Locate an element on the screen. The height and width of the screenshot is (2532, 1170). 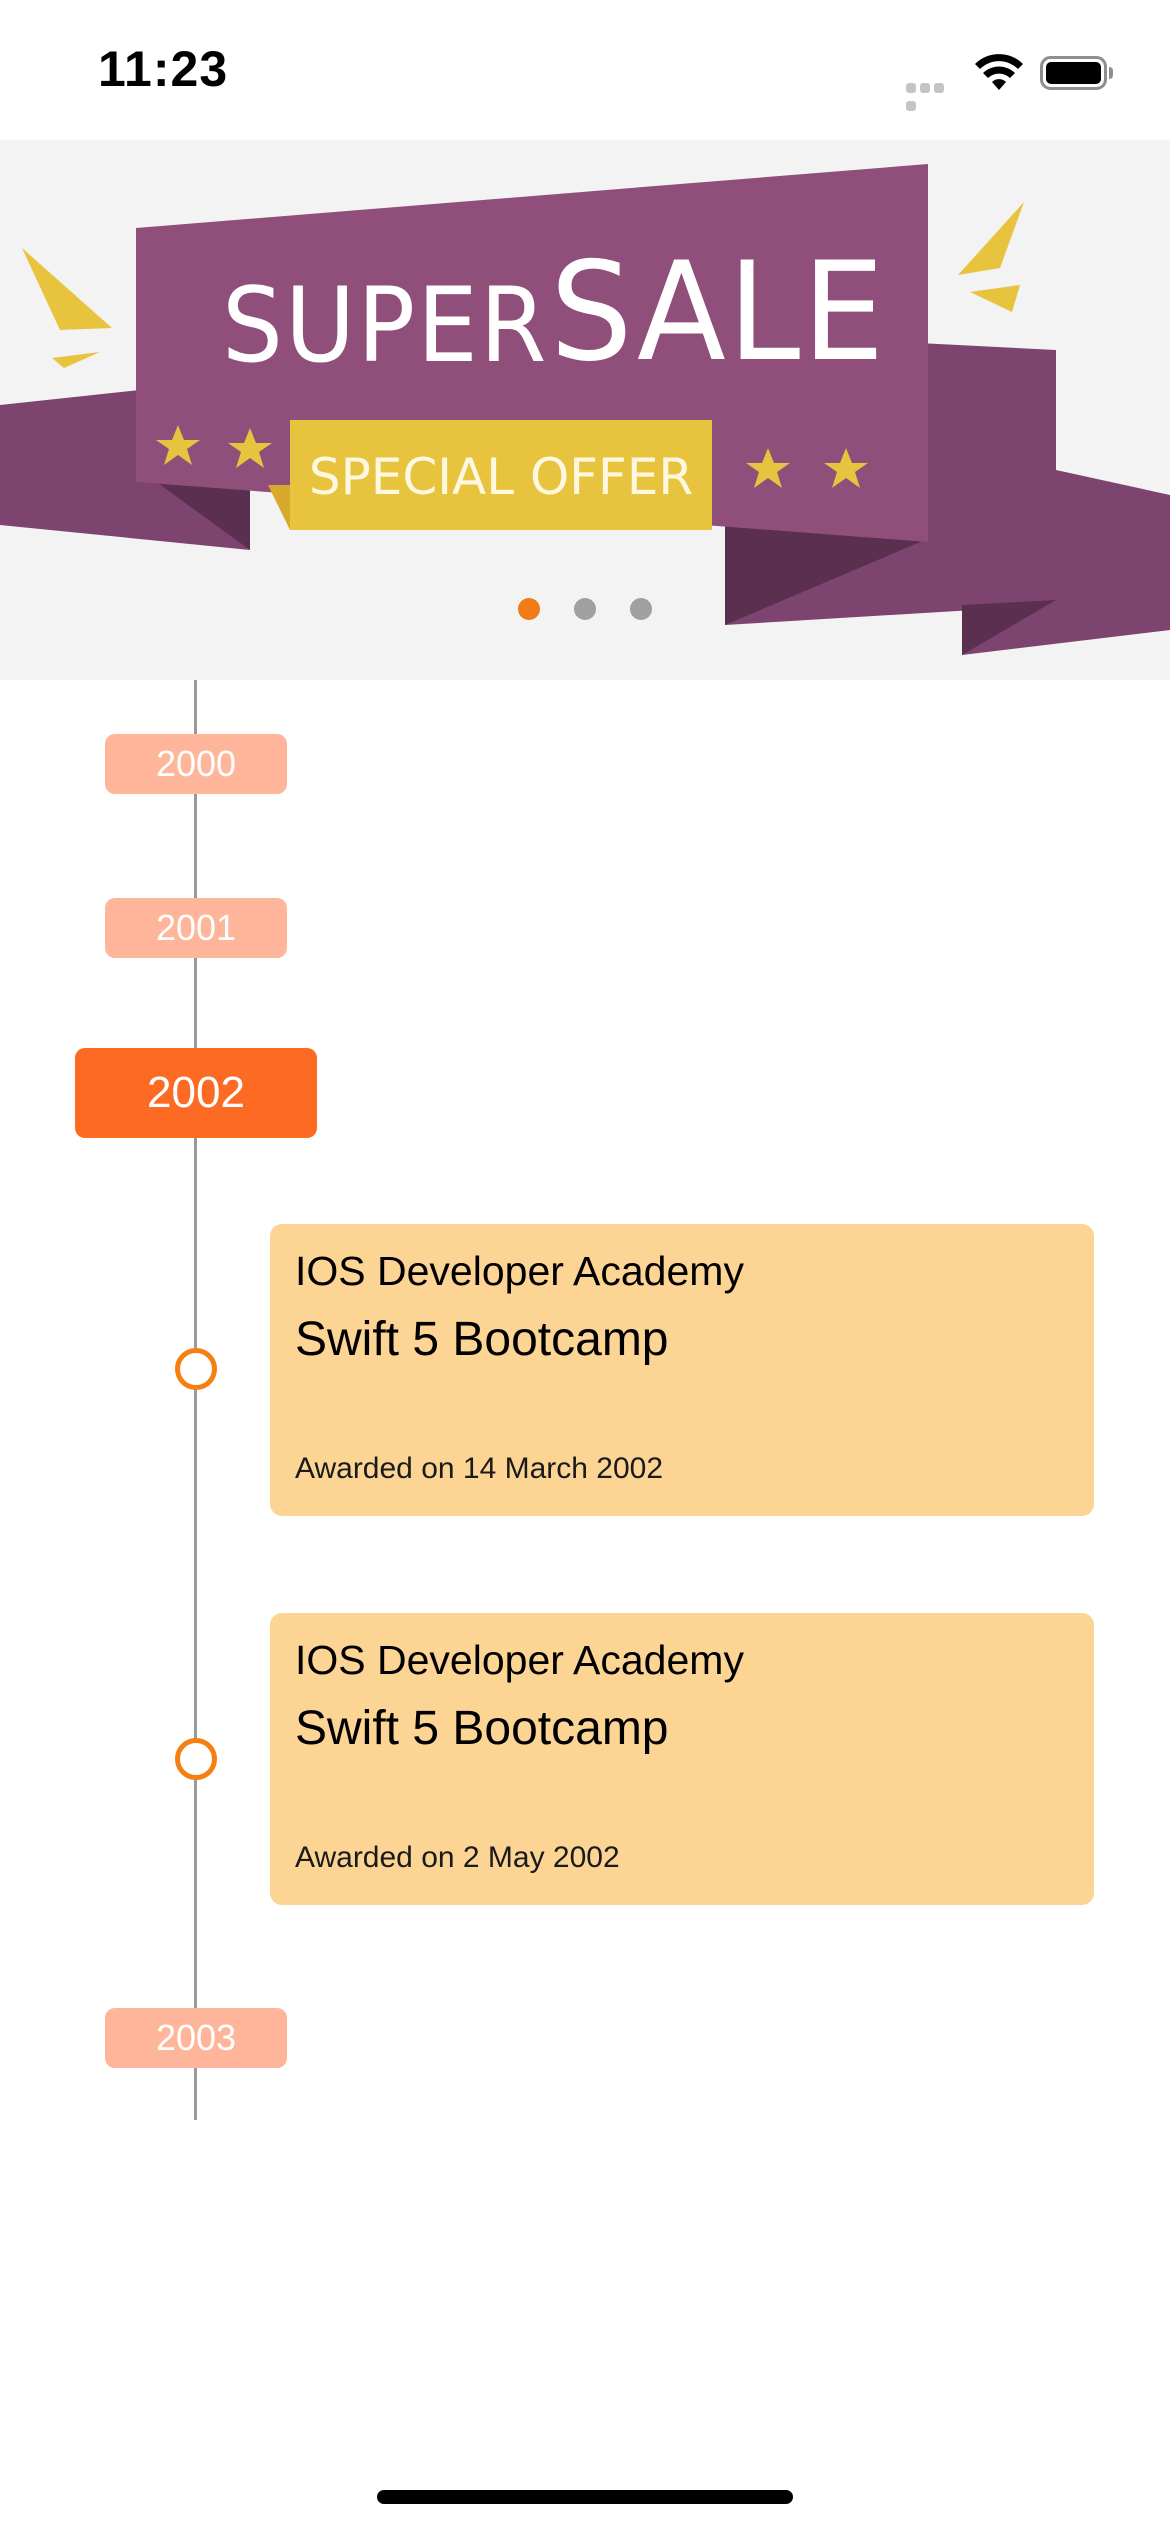
page-indicator is located at coordinates (585, 611).